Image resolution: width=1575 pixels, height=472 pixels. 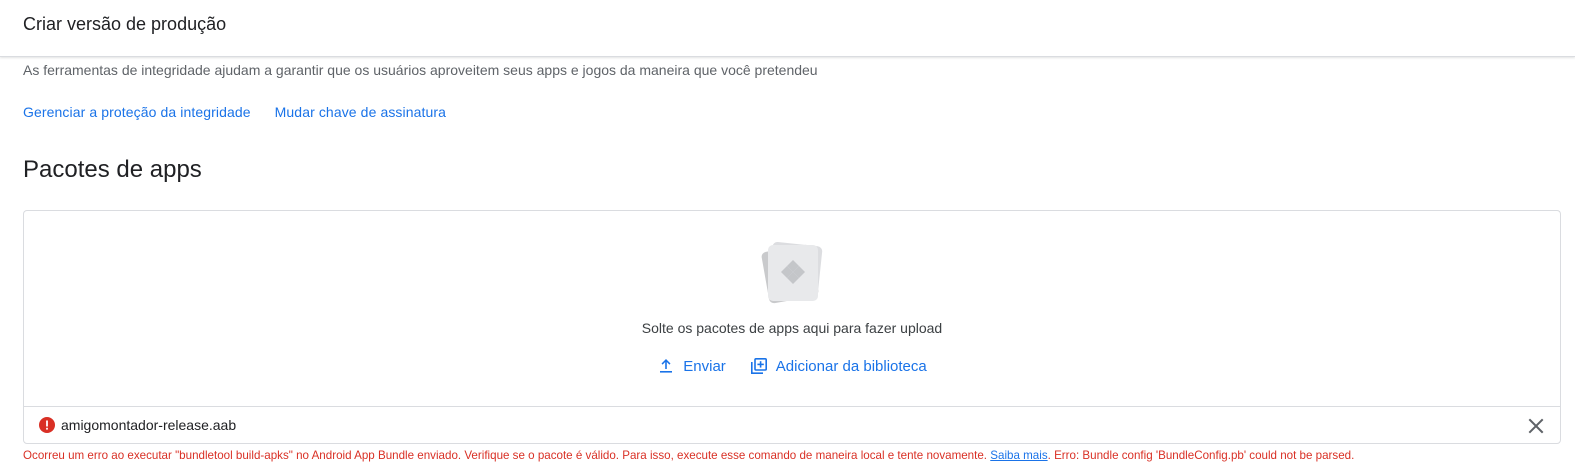 What do you see at coordinates (149, 425) in the screenshot?
I see `file-name: amigomontador-release.aab` at bounding box center [149, 425].